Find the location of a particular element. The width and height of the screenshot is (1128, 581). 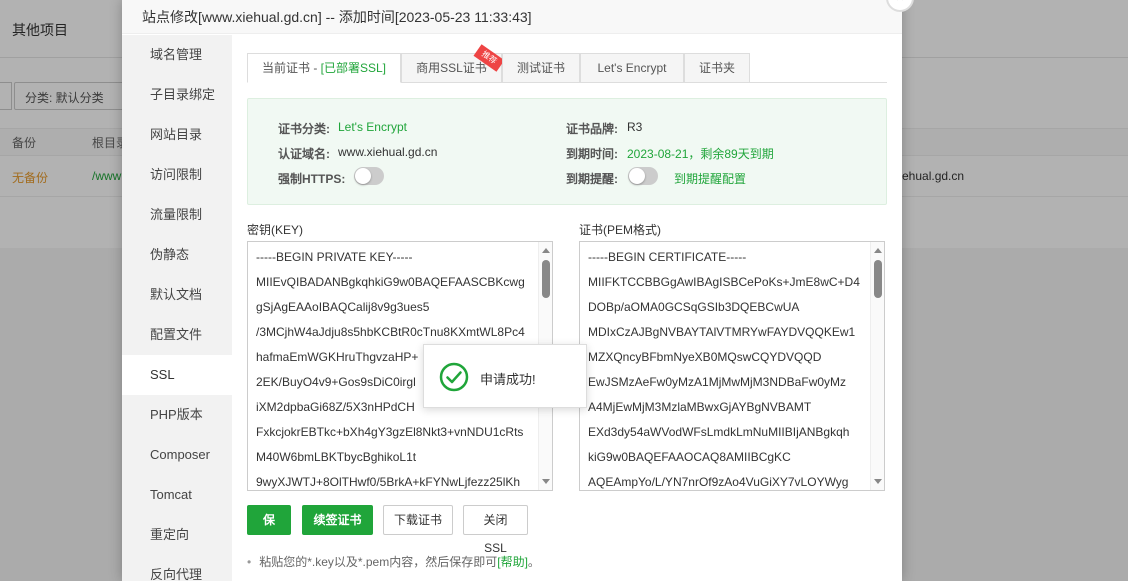

tab-commercial-label: 商用SSL证书 is located at coordinates (451, 68).